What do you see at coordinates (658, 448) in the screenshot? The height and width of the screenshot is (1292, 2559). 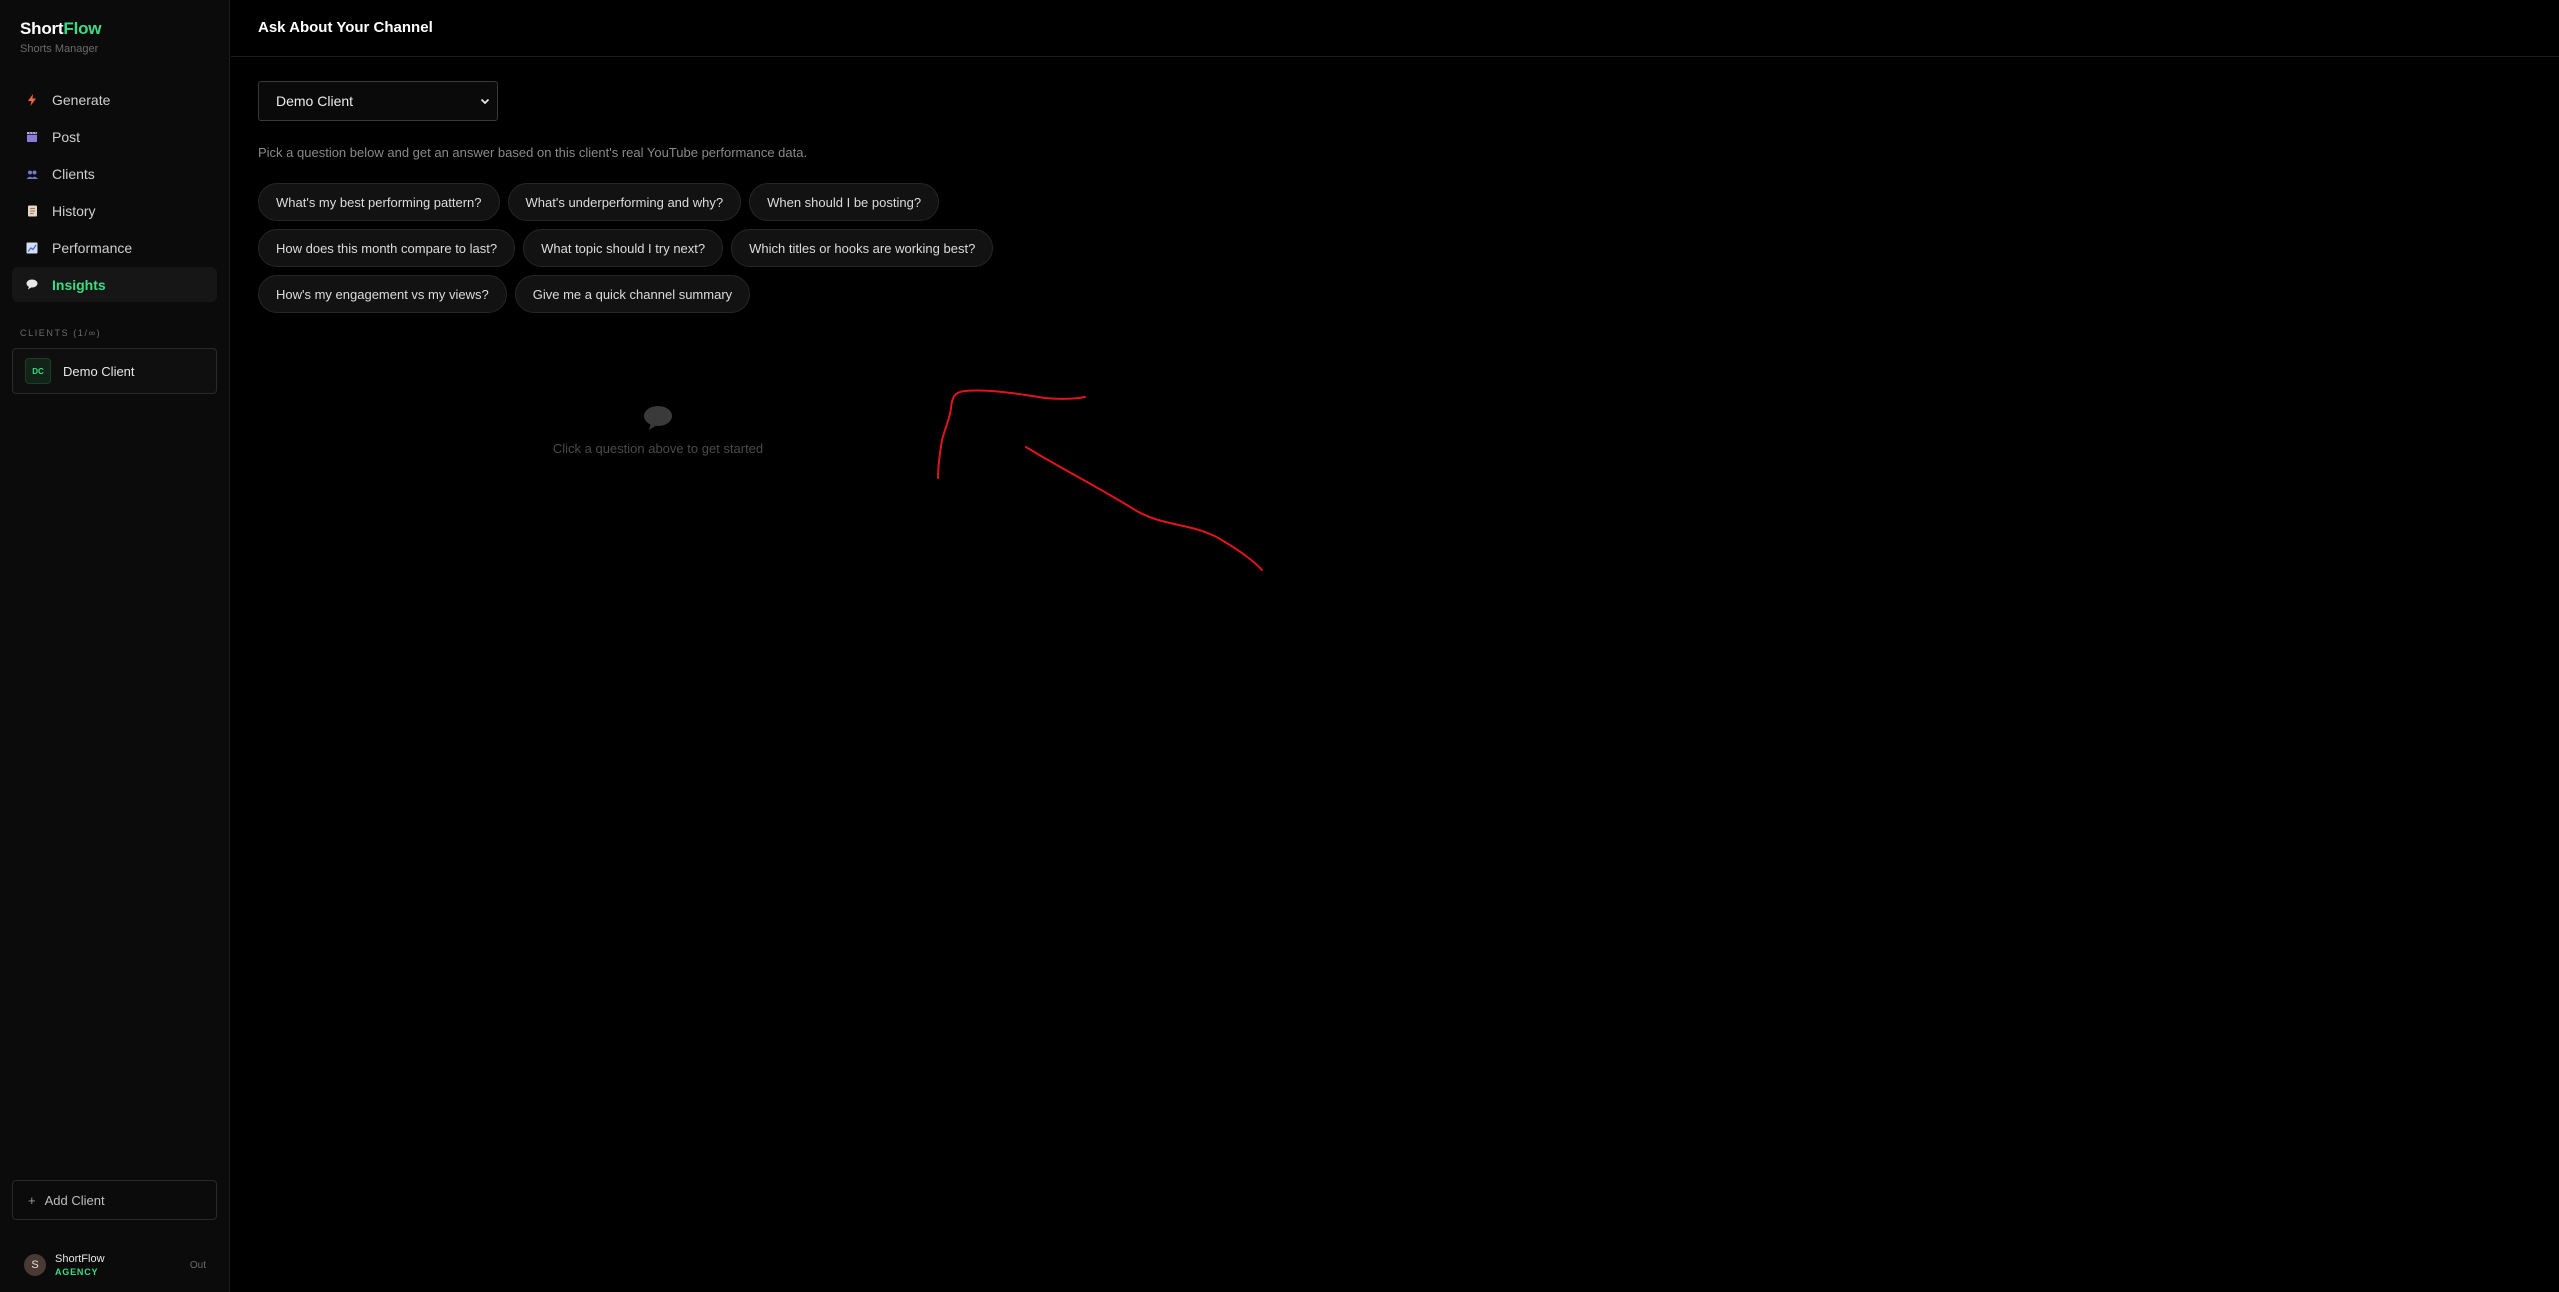 I see `empty-state-text: Click a question above to get started` at bounding box center [658, 448].